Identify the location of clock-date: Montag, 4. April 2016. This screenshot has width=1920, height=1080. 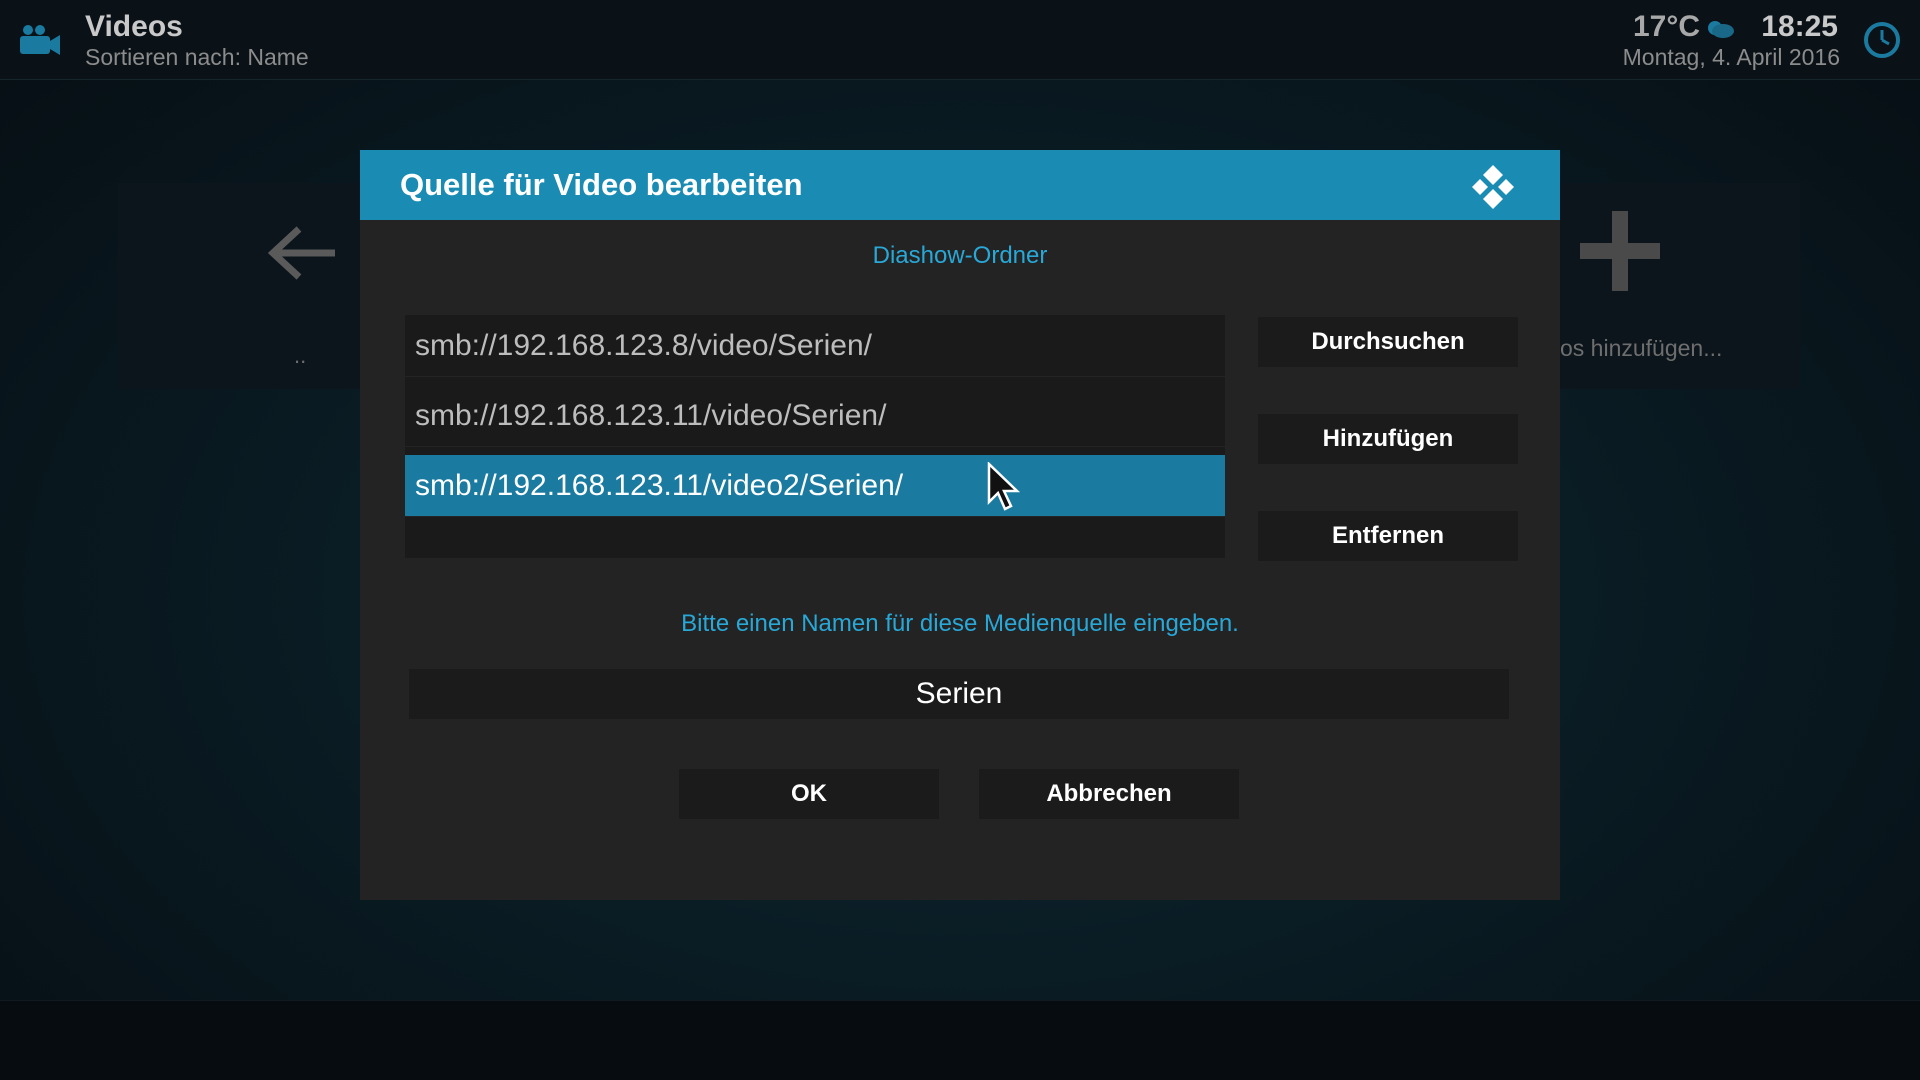
(1731, 57).